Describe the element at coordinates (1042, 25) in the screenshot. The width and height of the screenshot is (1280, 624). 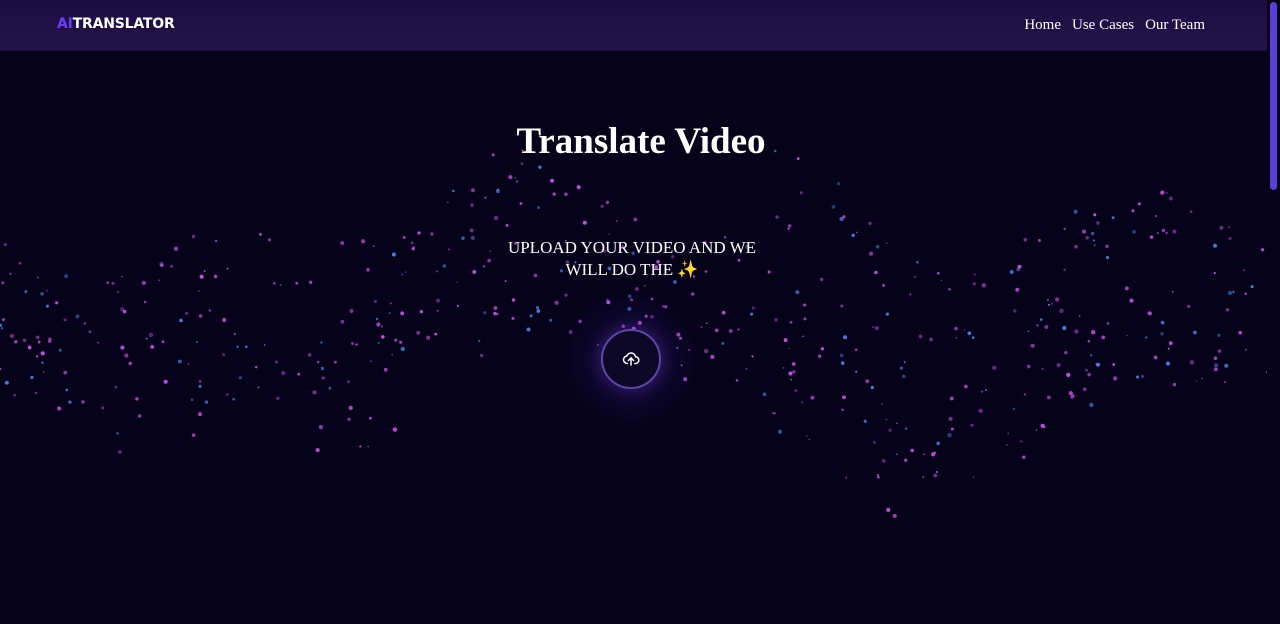
I see `nav-link-home: Home` at that location.